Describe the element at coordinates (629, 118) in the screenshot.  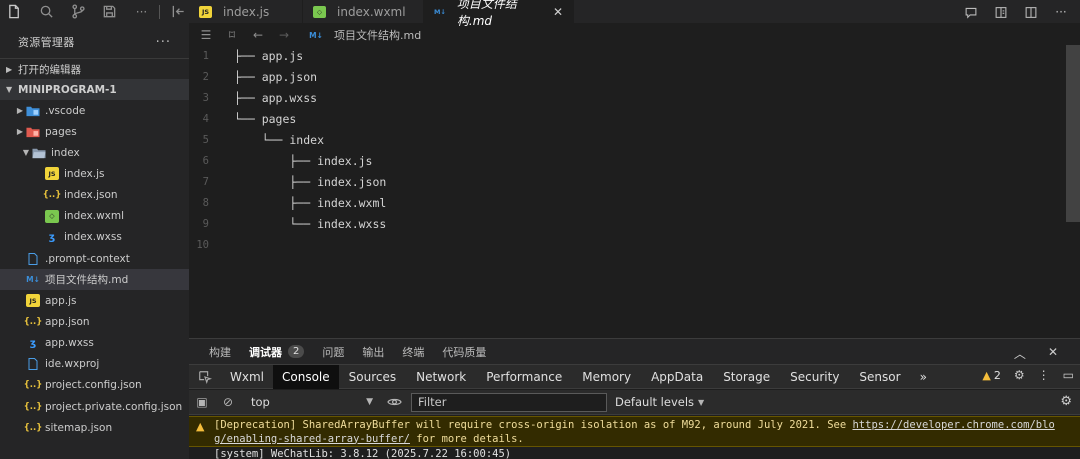
I see `code-line: 4 └── pages` at that location.